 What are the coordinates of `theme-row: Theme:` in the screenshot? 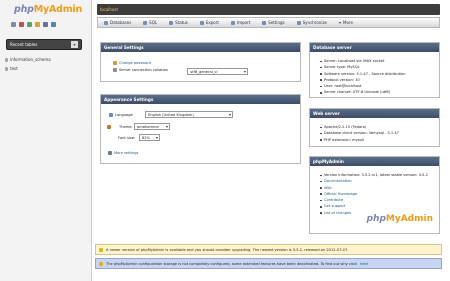 It's located at (120, 127).